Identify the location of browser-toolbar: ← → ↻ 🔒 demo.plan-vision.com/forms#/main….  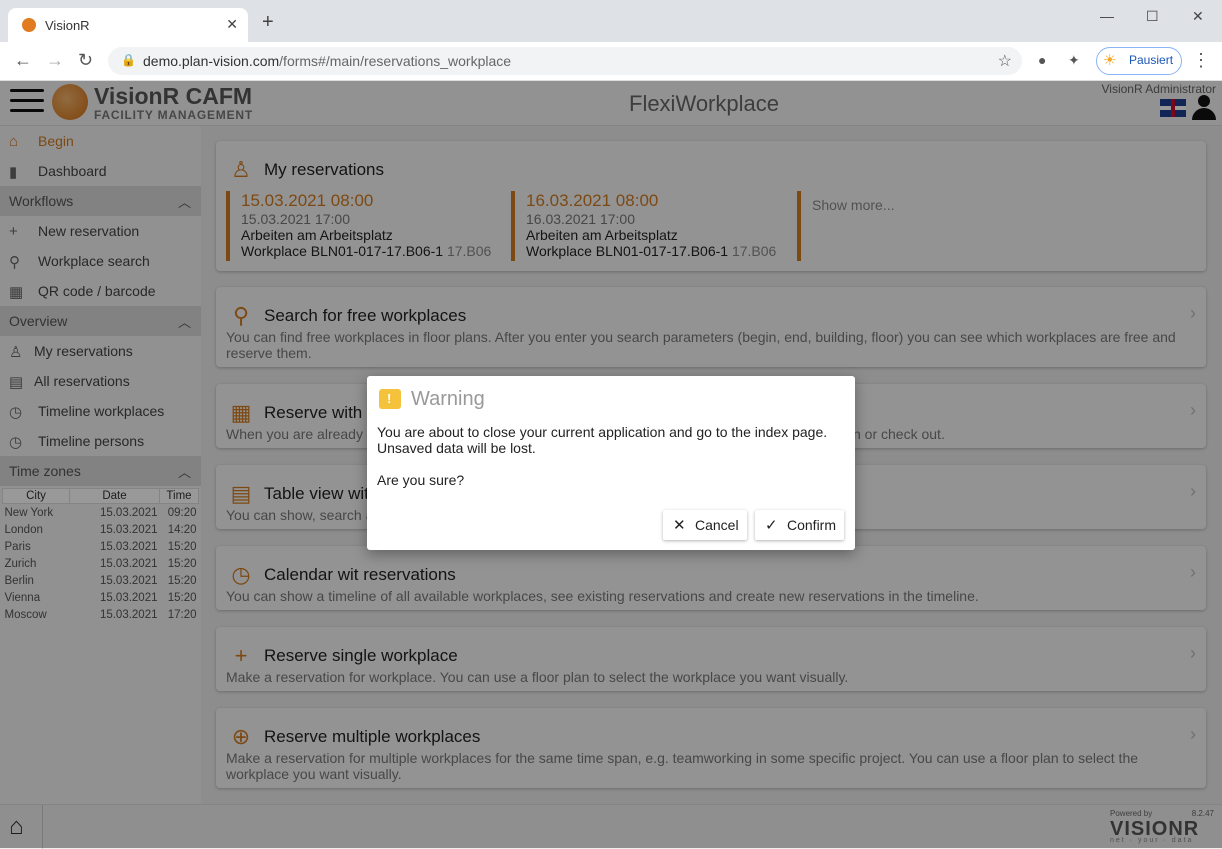
(611, 61).